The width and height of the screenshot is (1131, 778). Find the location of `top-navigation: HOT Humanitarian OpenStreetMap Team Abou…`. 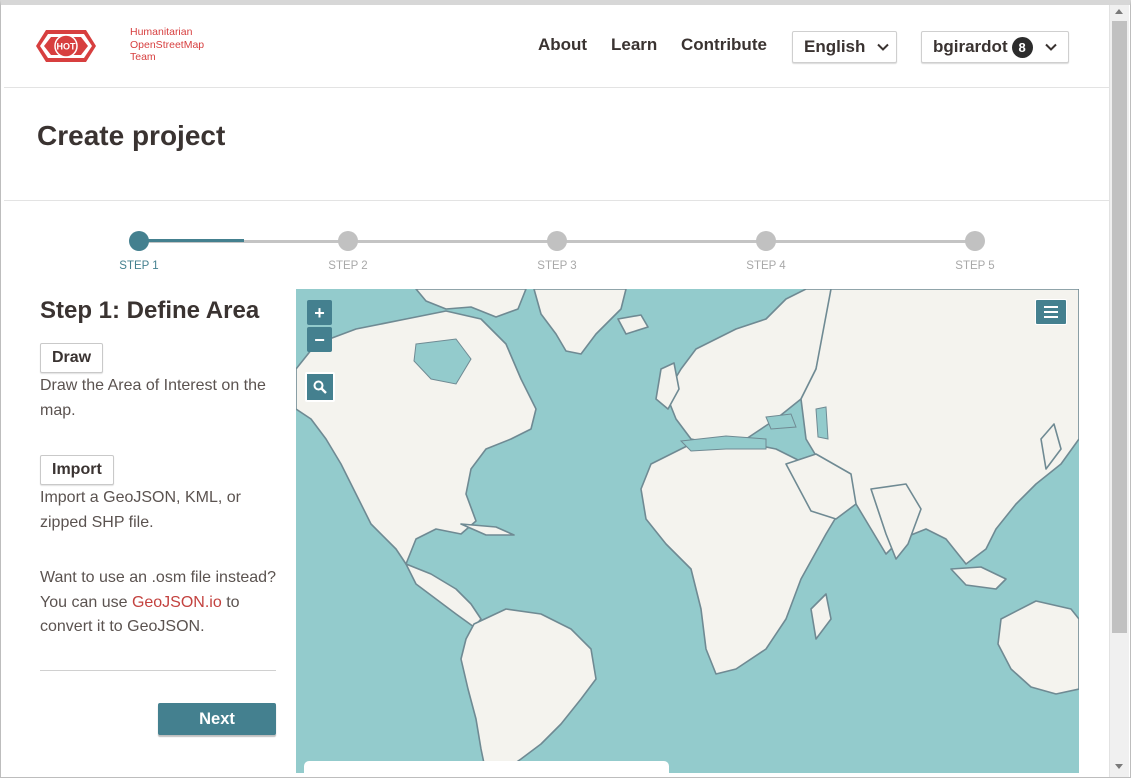

top-navigation: HOT Humanitarian OpenStreetMap Team Abou… is located at coordinates (556, 46).